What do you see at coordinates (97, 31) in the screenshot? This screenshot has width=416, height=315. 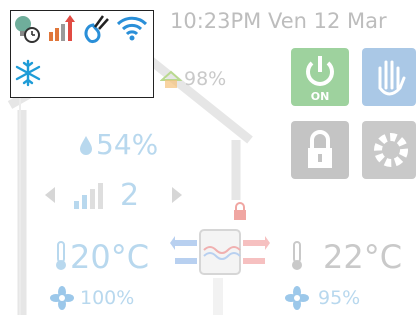 I see `hand-flame-icon` at bounding box center [97, 31].